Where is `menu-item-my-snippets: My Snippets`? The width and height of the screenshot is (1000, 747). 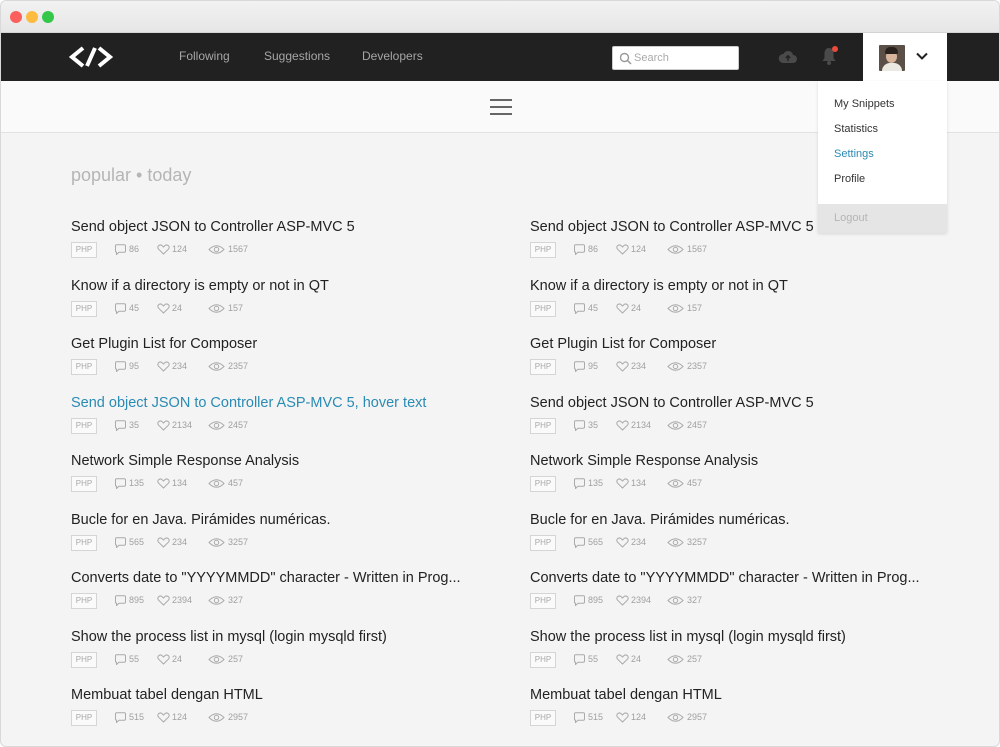 menu-item-my-snippets: My Snippets is located at coordinates (864, 104).